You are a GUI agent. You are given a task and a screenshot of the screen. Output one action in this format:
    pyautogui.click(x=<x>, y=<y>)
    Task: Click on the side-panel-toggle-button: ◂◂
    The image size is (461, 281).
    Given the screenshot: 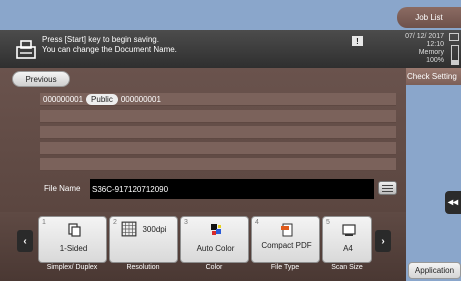 What is the action you would take?
    pyautogui.click(x=453, y=202)
    